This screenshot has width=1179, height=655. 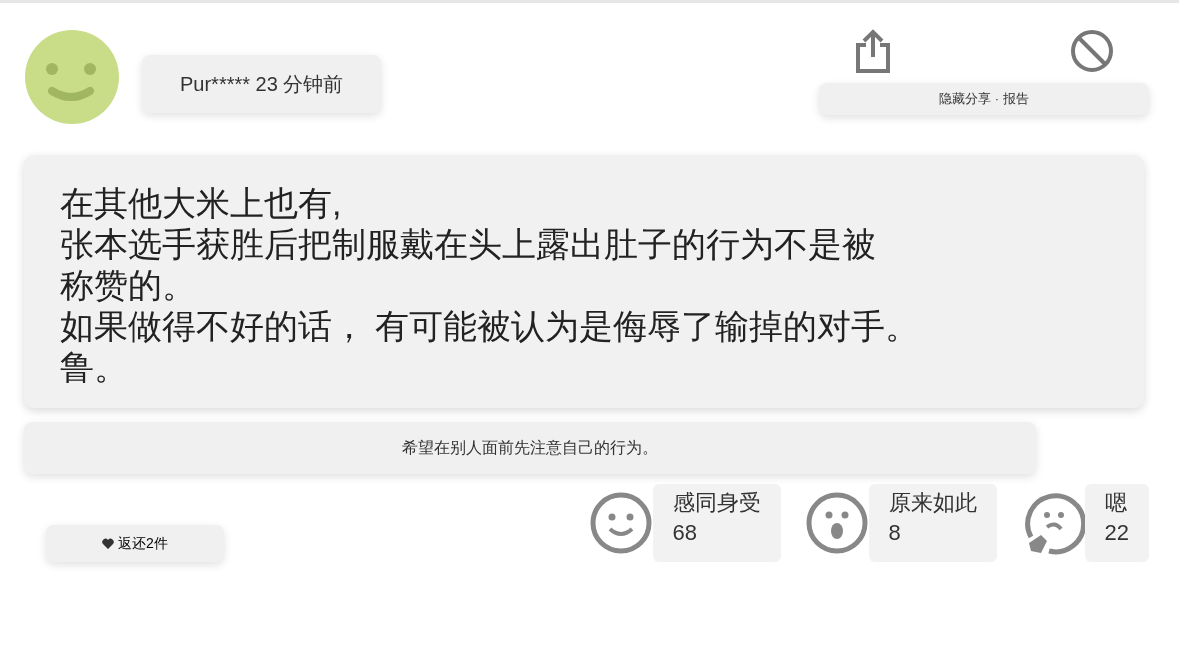 I want to click on hide-share-report-link: 隐藏分享 · 报告, so click(x=984, y=99).